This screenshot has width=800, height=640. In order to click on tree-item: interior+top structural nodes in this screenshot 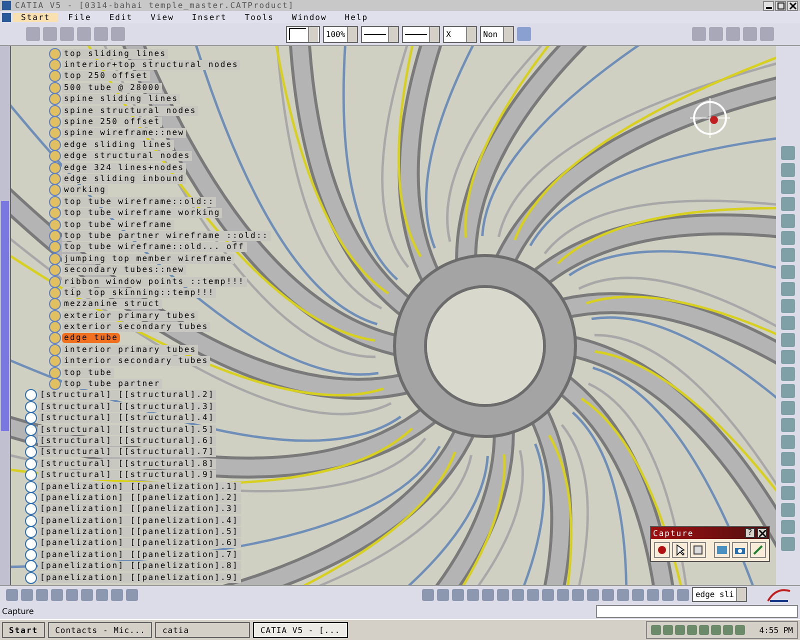, I will do `click(151, 65)`.